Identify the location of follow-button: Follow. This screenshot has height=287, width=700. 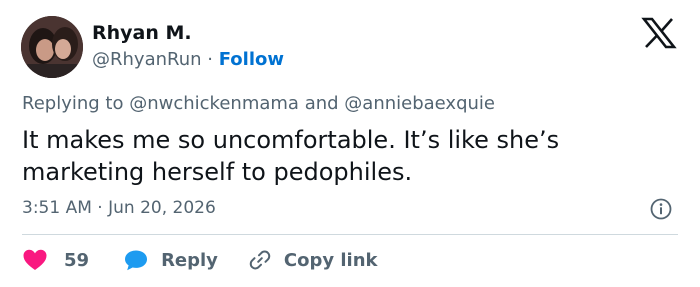
(251, 59).